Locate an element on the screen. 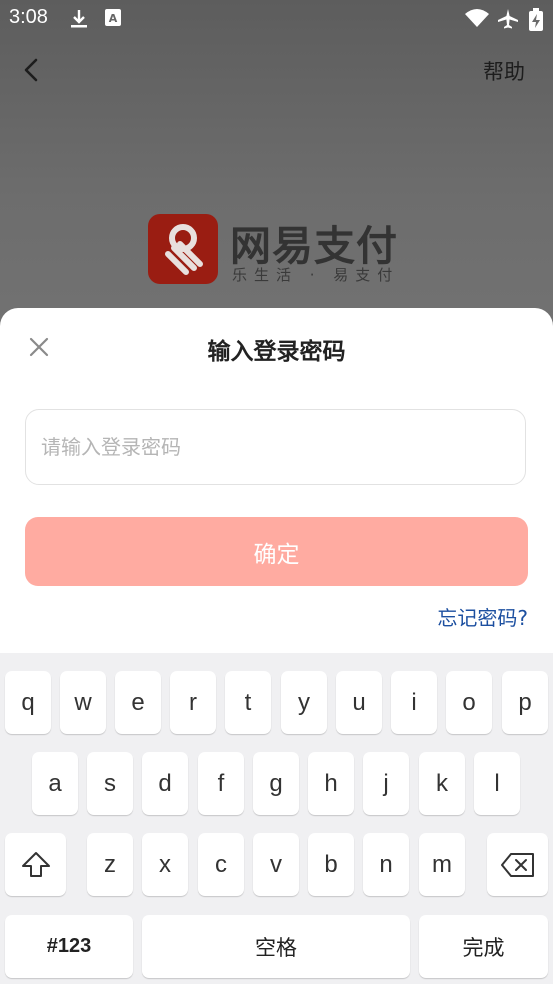 The width and height of the screenshot is (553, 984). key-h: h is located at coordinates (331, 783).